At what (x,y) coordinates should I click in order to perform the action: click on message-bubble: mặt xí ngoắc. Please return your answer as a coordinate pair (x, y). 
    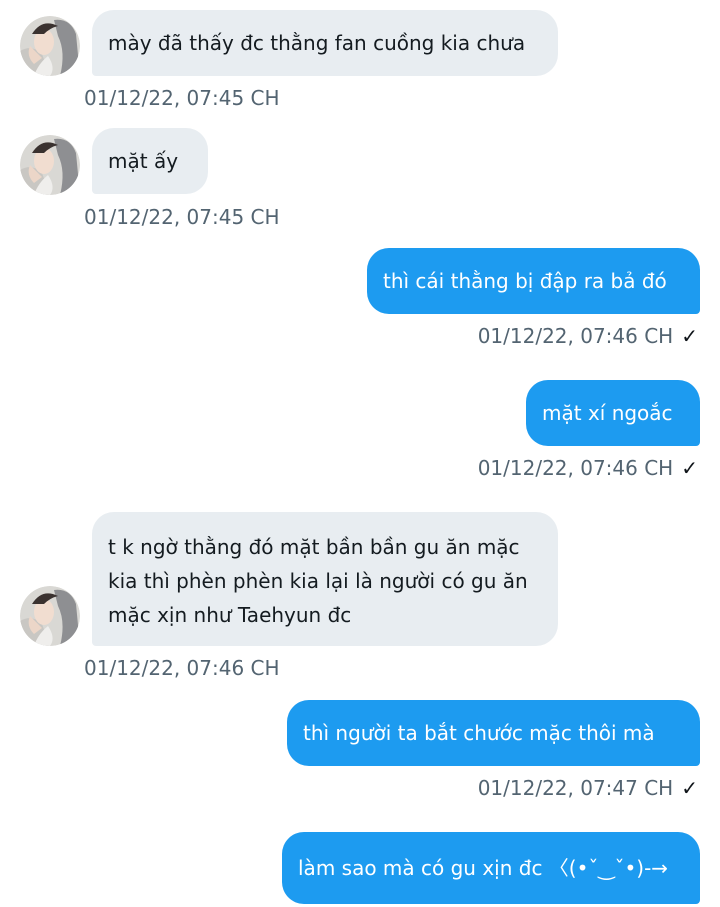
    Looking at the image, I should click on (613, 413).